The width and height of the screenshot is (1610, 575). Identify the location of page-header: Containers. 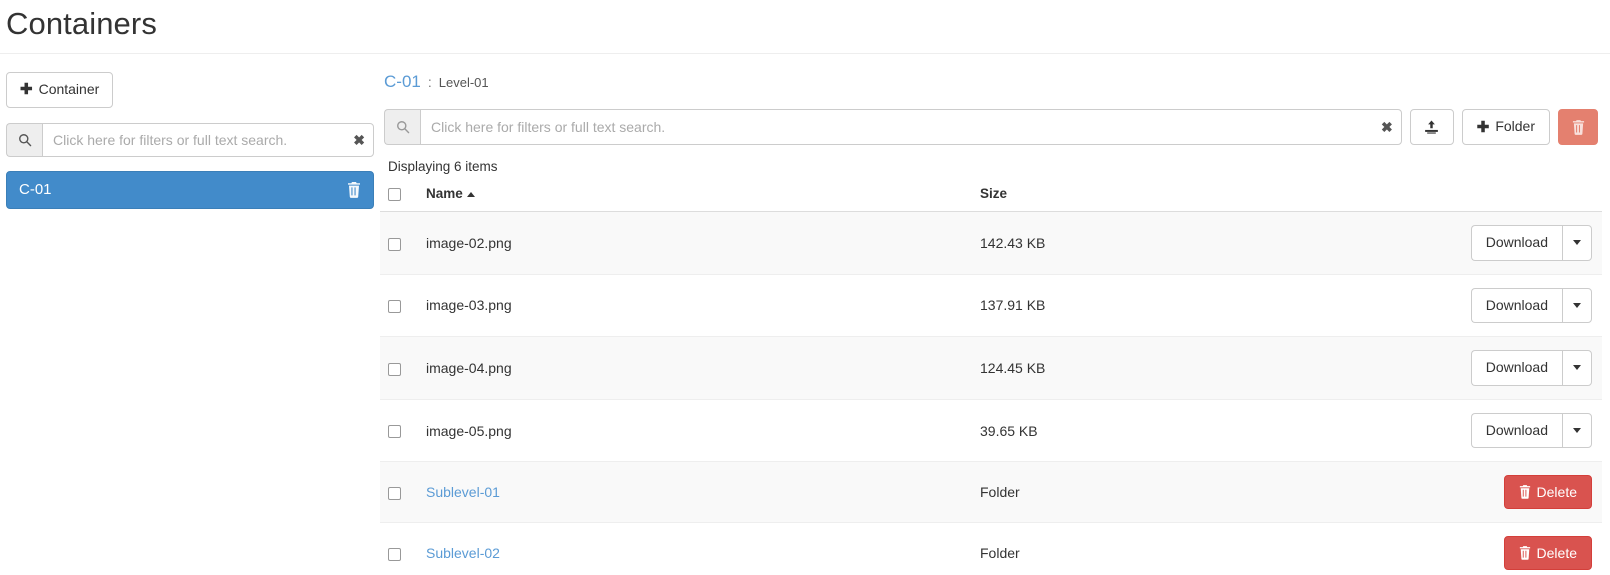
(805, 24).